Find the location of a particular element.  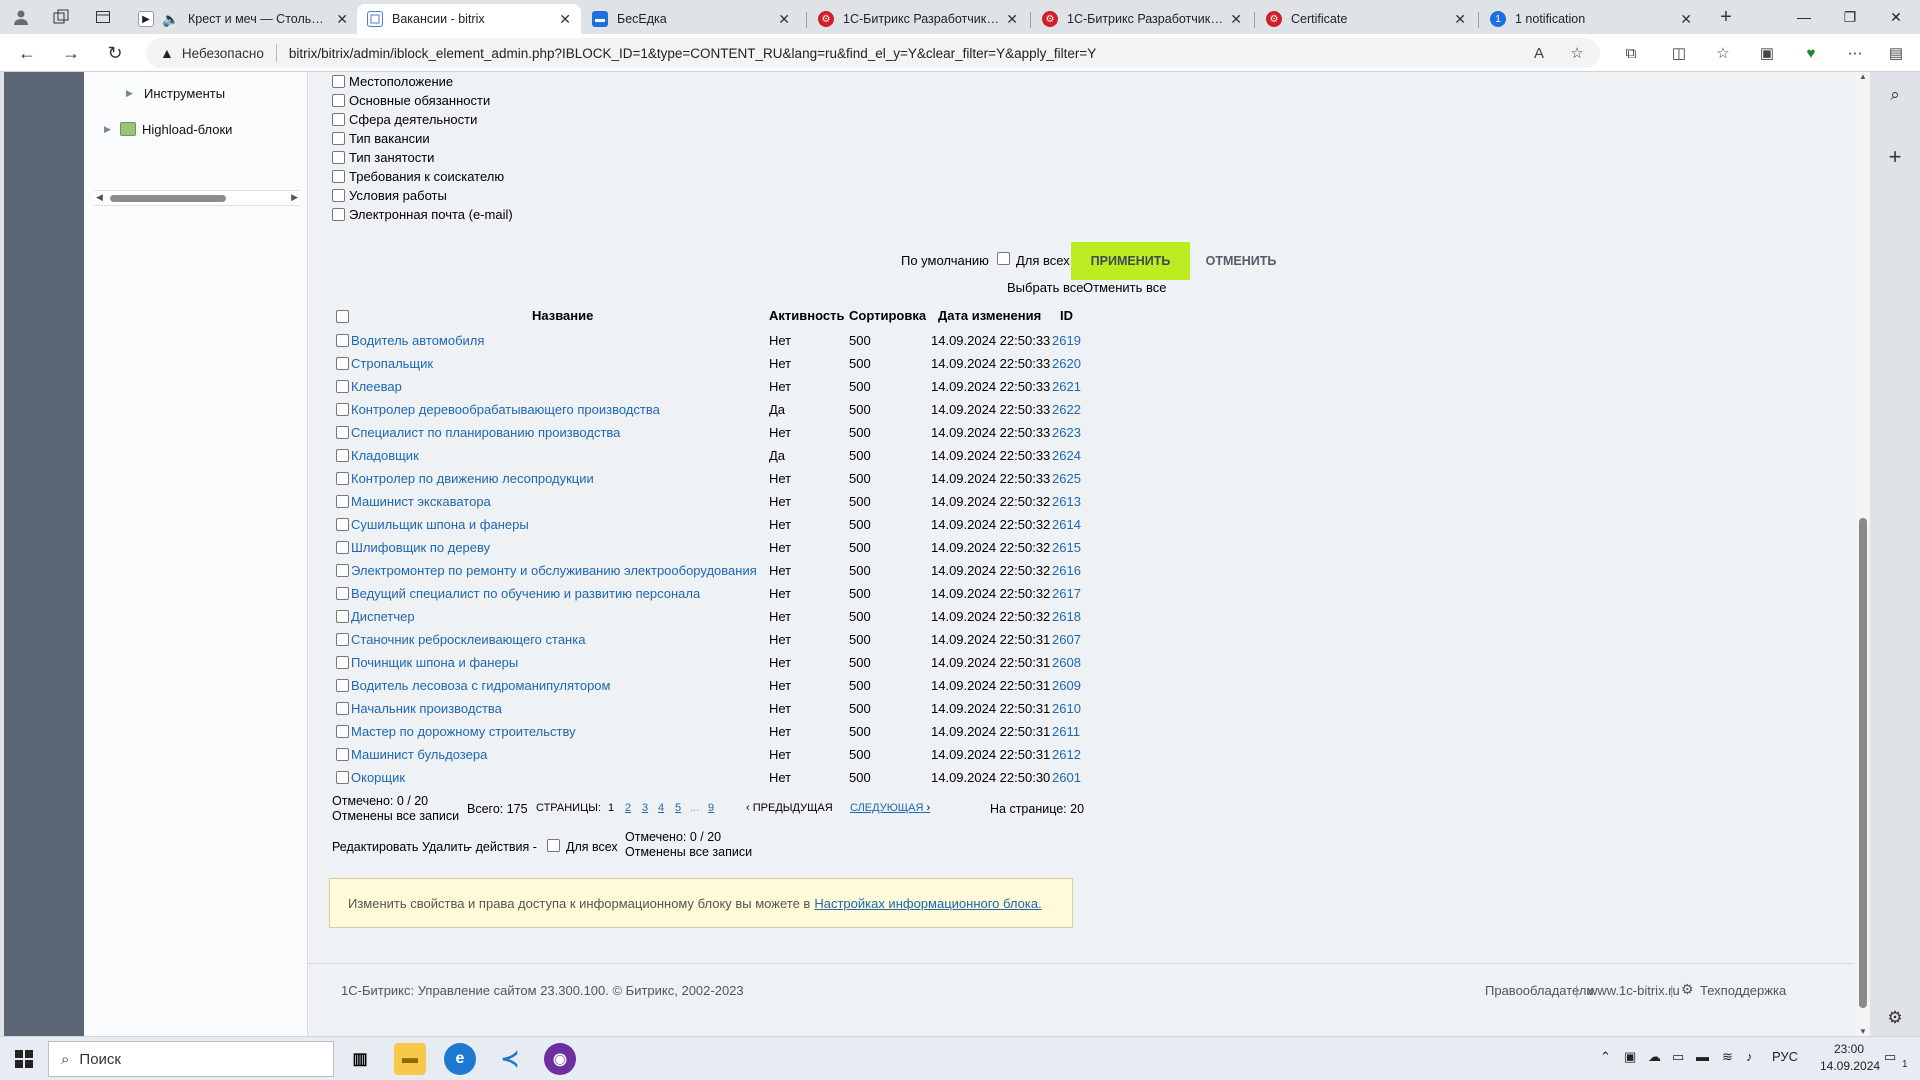

tab-5: ⚙ 1С-Битрикс Разработчикам - ✕ is located at coordinates (1142, 19).